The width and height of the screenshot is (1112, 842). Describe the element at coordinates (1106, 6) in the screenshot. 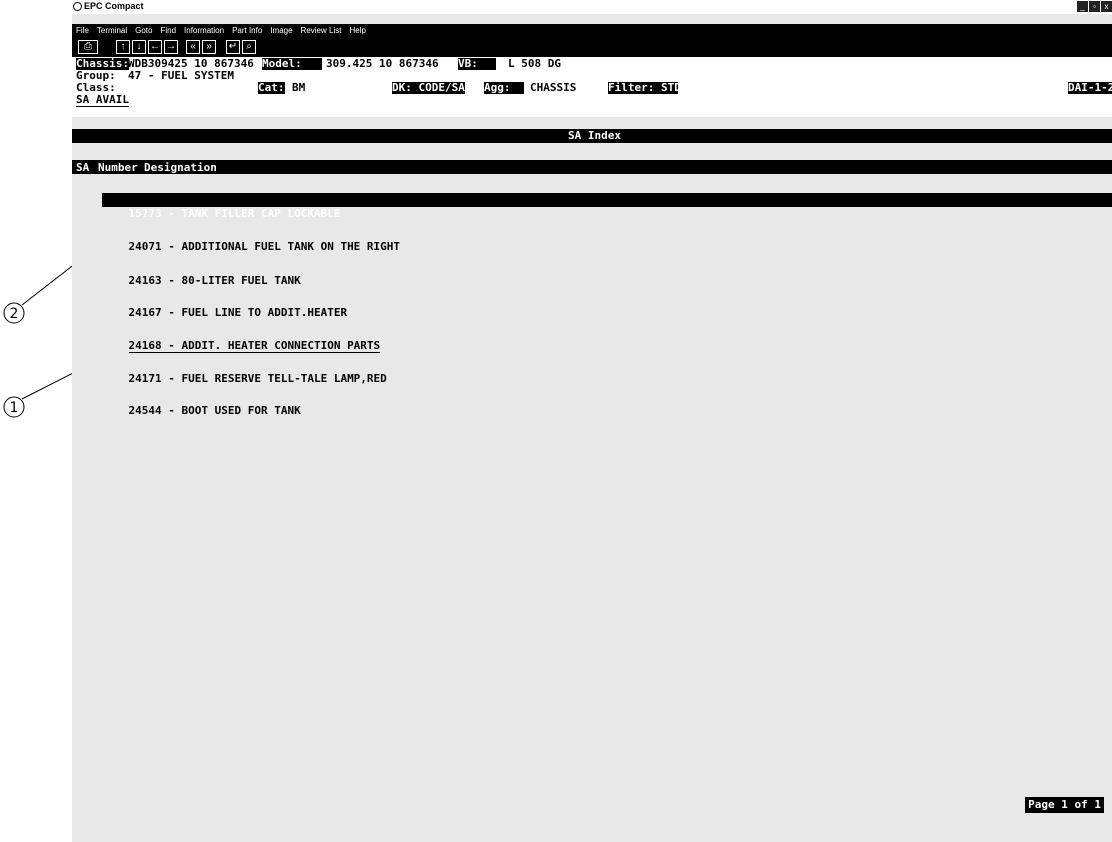

I see `close-button: x` at that location.